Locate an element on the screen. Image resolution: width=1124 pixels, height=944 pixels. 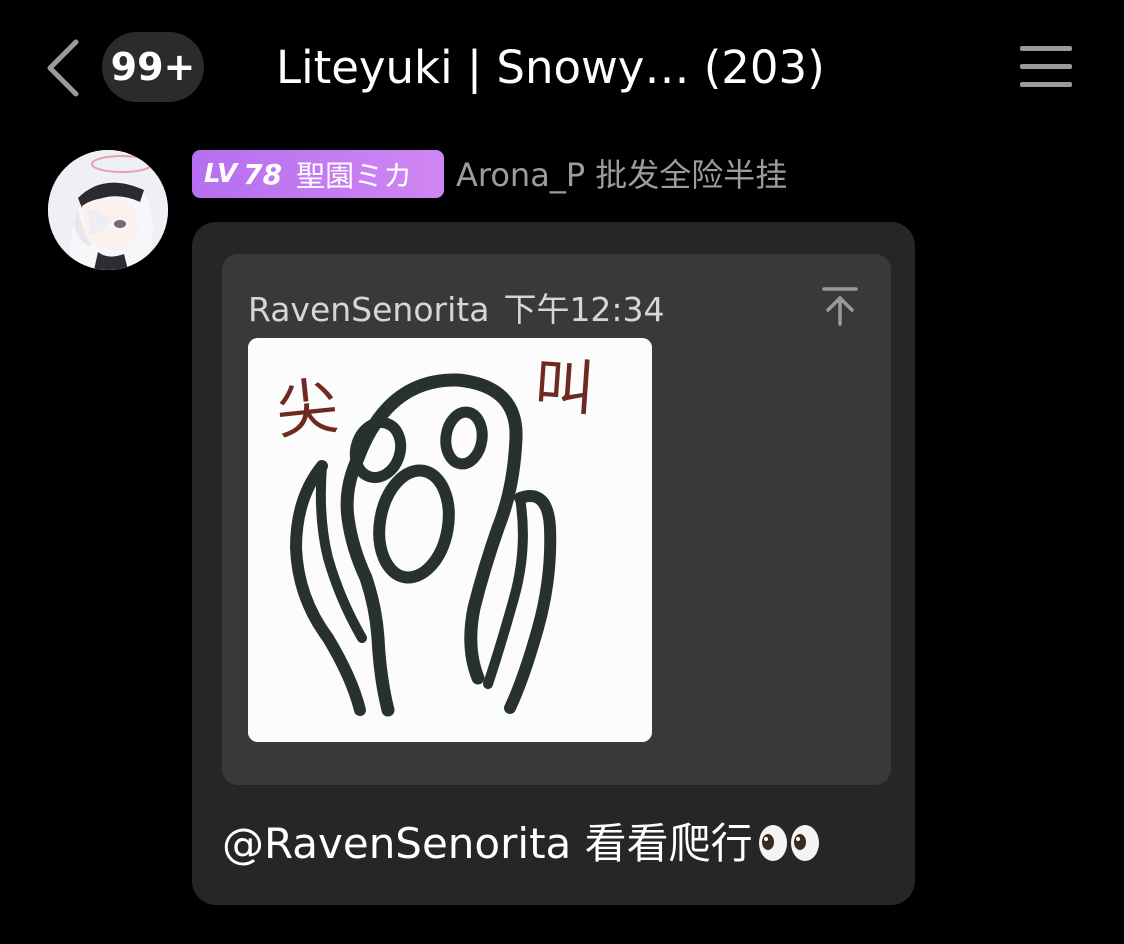
menu-icon is located at coordinates (1046, 67).